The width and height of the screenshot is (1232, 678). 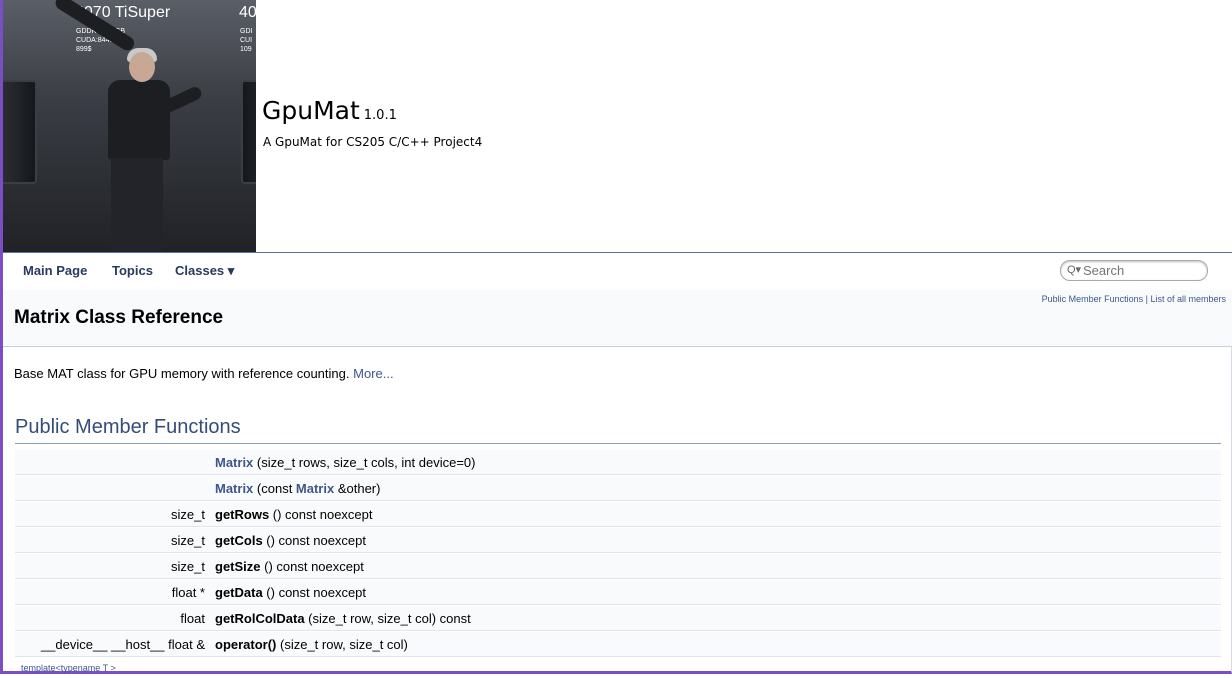 What do you see at coordinates (1093, 299) in the screenshot?
I see `summary-link-public-member-functions: Public Member Functions` at bounding box center [1093, 299].